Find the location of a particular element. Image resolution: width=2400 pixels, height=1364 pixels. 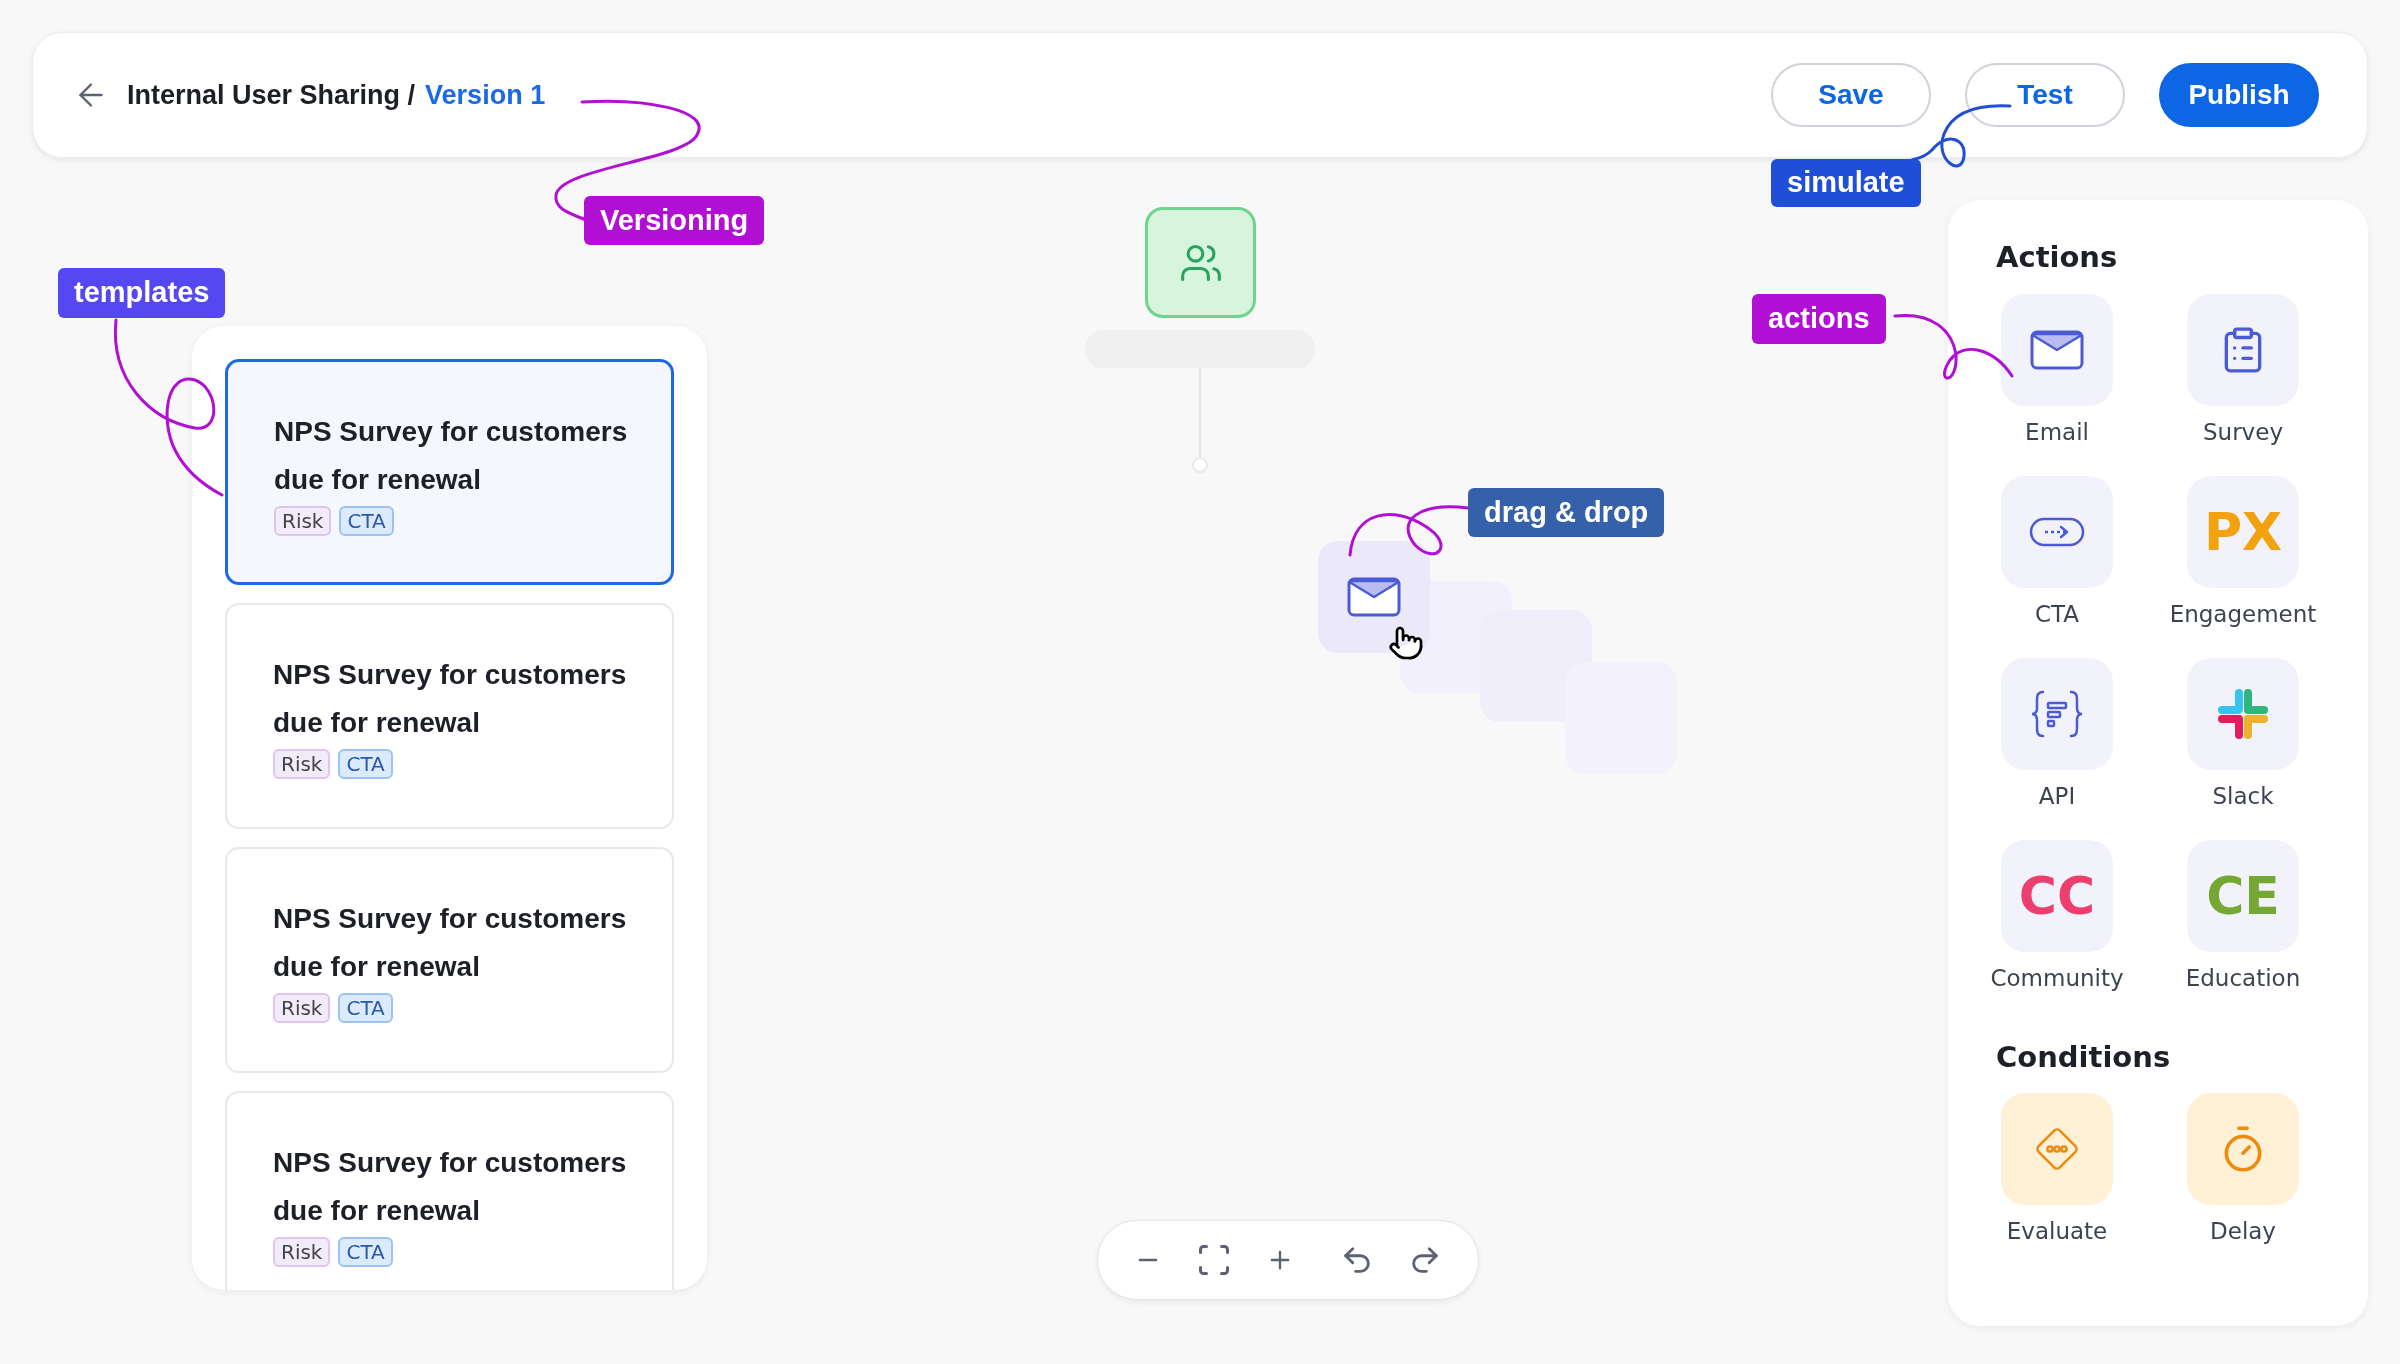

tile-label: API is located at coordinates (2057, 796).